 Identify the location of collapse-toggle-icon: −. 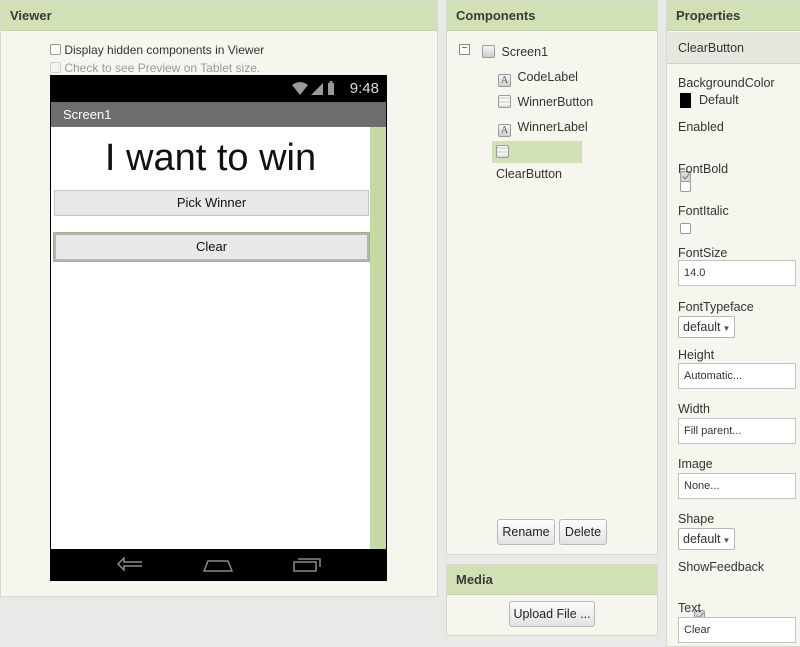
(464, 49).